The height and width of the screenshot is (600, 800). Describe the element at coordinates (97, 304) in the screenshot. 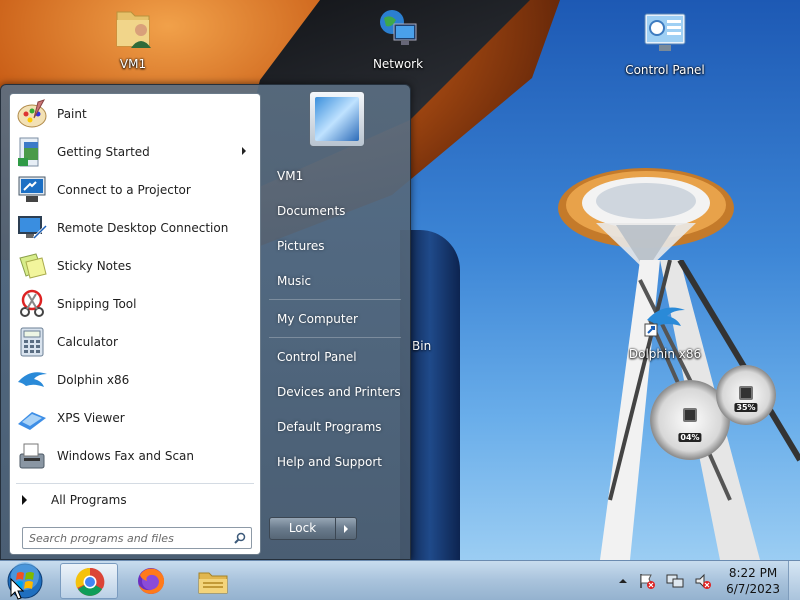

I see `program-label: Snipping Tool` at that location.